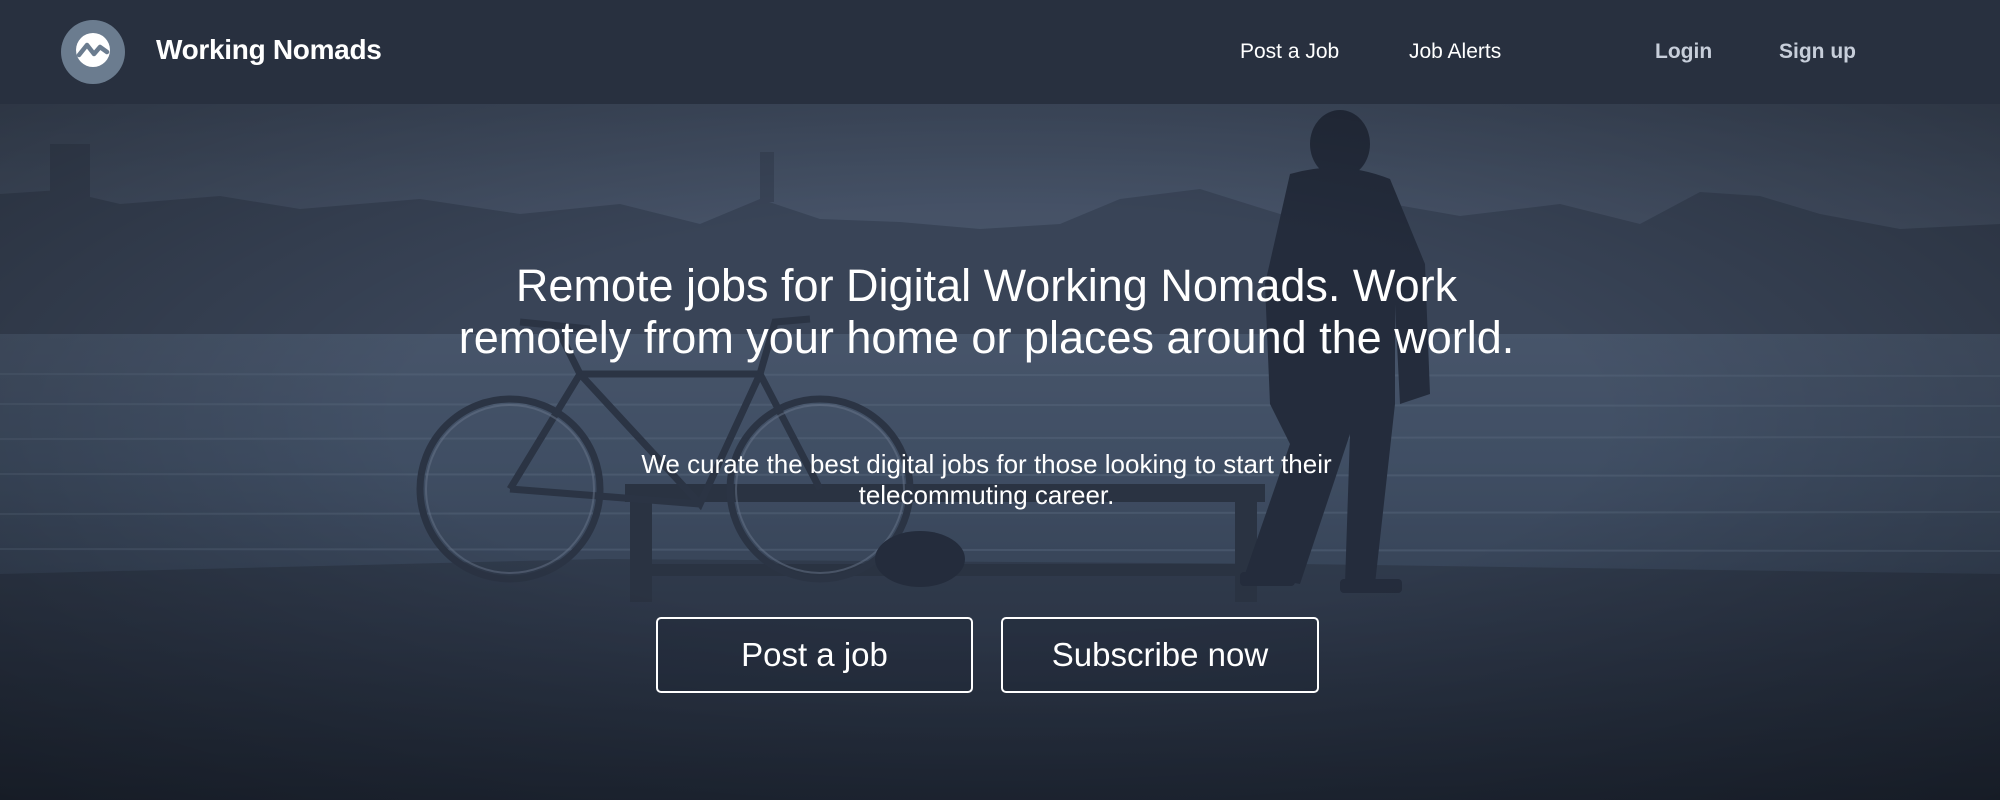 The image size is (2000, 802). I want to click on post-a-job-button: Post a job, so click(814, 655).